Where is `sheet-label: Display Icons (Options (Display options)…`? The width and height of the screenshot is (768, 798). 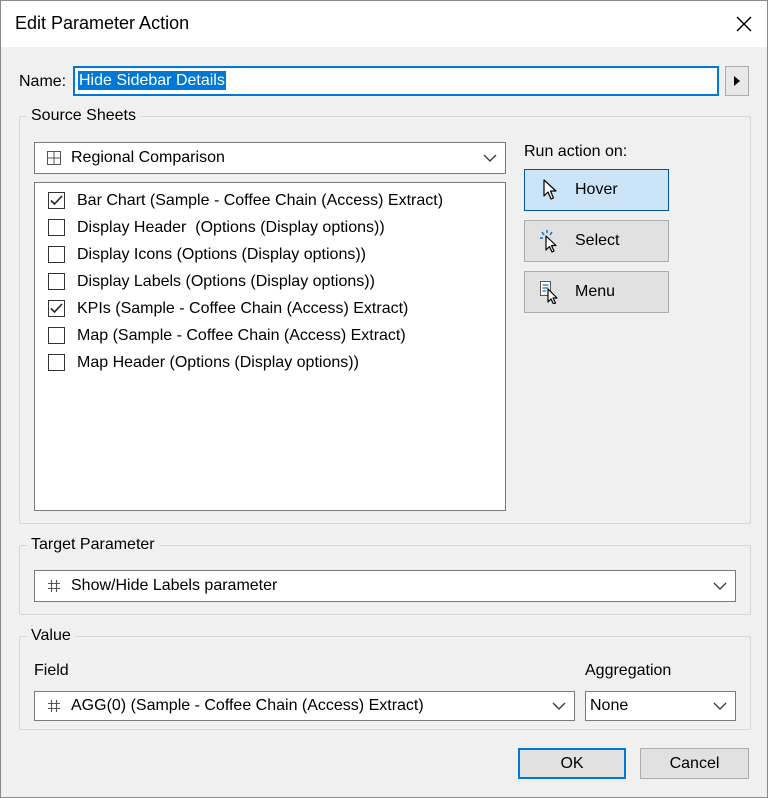
sheet-label: Display Icons (Options (Display options)… is located at coordinates (221, 254).